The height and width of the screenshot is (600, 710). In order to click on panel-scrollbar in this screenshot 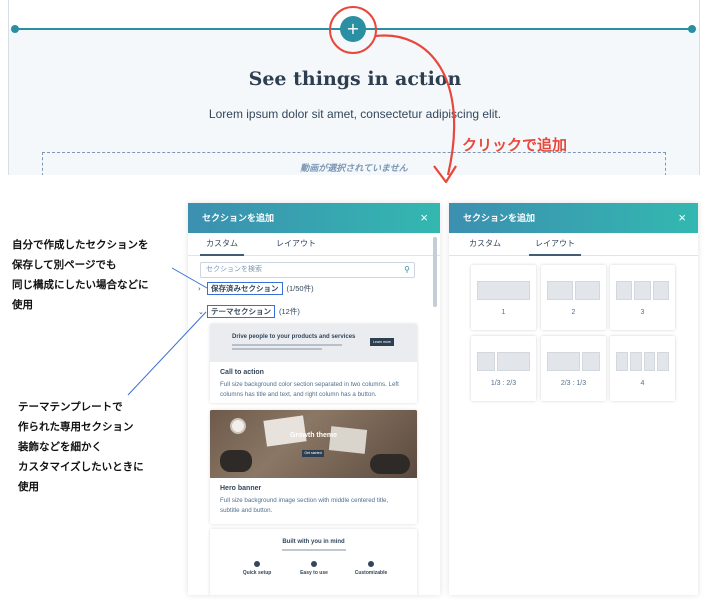, I will do `click(435, 272)`.